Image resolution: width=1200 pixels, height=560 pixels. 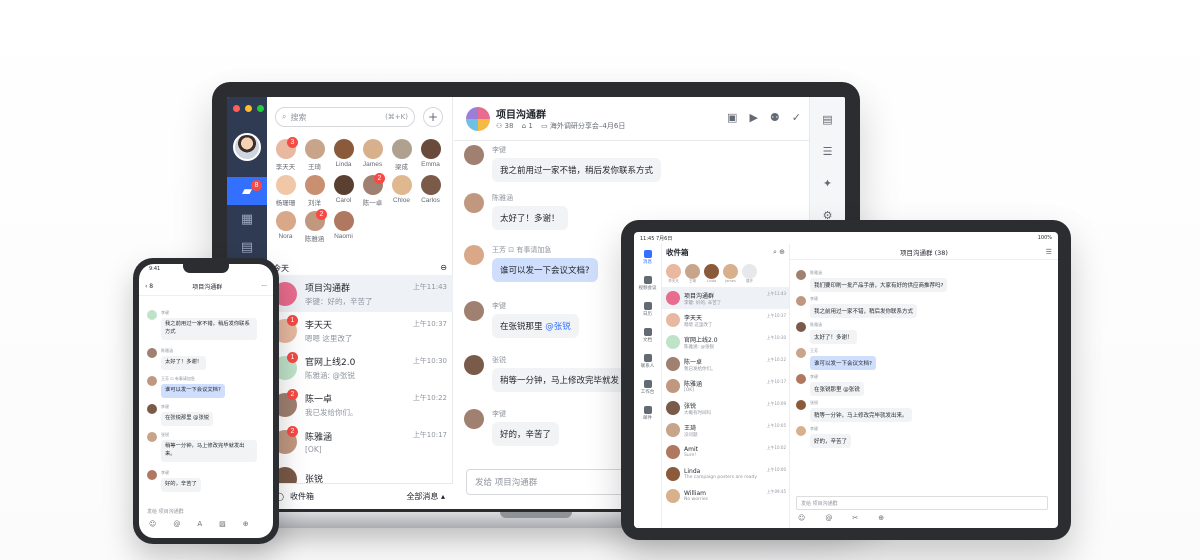 What do you see at coordinates (222, 524) in the screenshot?
I see `image-icon: ▨` at bounding box center [222, 524].